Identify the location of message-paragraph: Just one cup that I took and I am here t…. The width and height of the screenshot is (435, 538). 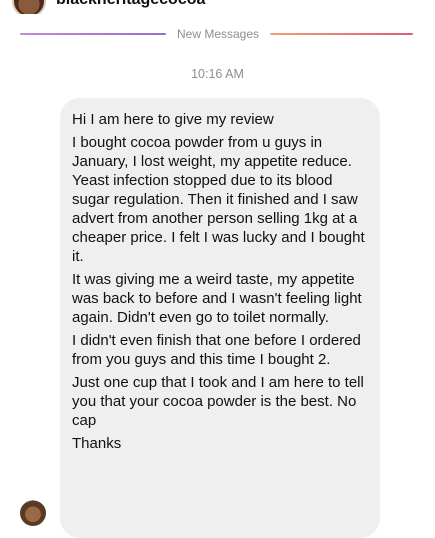
(218, 401).